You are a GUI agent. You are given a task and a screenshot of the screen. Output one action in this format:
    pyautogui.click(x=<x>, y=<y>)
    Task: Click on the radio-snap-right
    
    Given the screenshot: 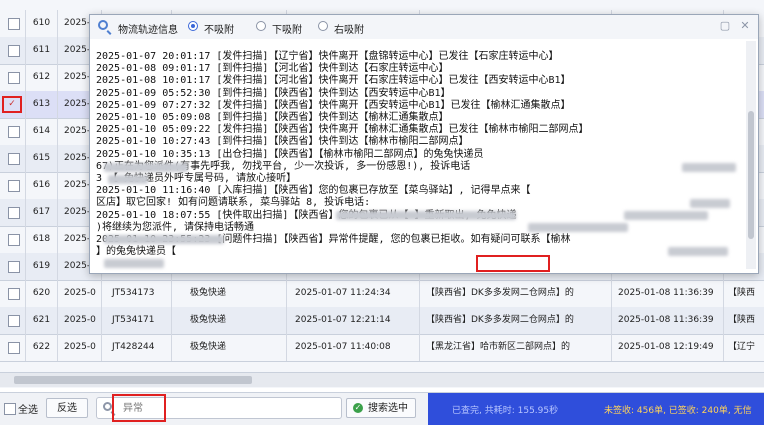 What is the action you would take?
    pyautogui.click(x=323, y=26)
    